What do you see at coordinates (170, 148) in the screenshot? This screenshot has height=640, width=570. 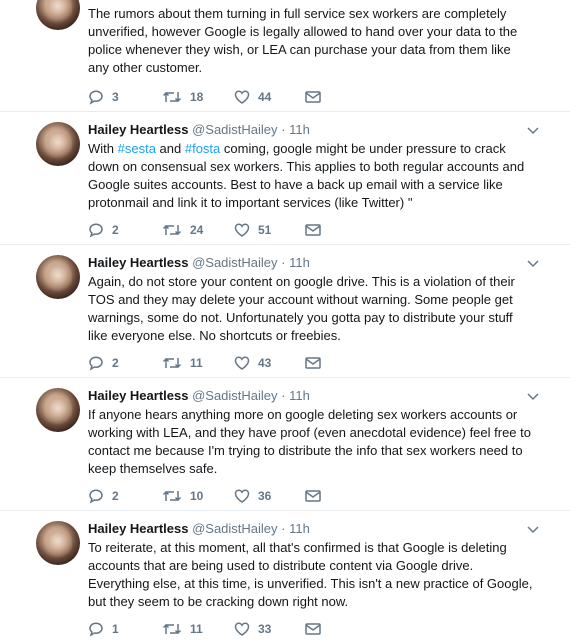 I see `text-segment: and` at bounding box center [170, 148].